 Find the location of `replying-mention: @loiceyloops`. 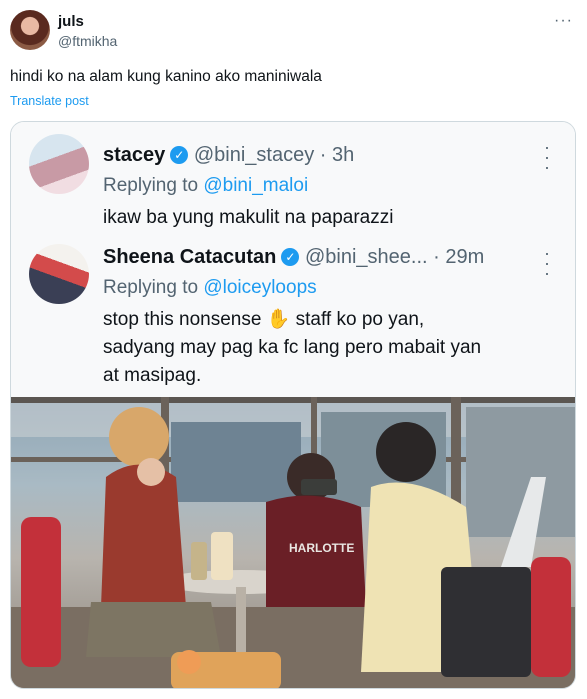

replying-mention: @loiceyloops is located at coordinates (260, 287).